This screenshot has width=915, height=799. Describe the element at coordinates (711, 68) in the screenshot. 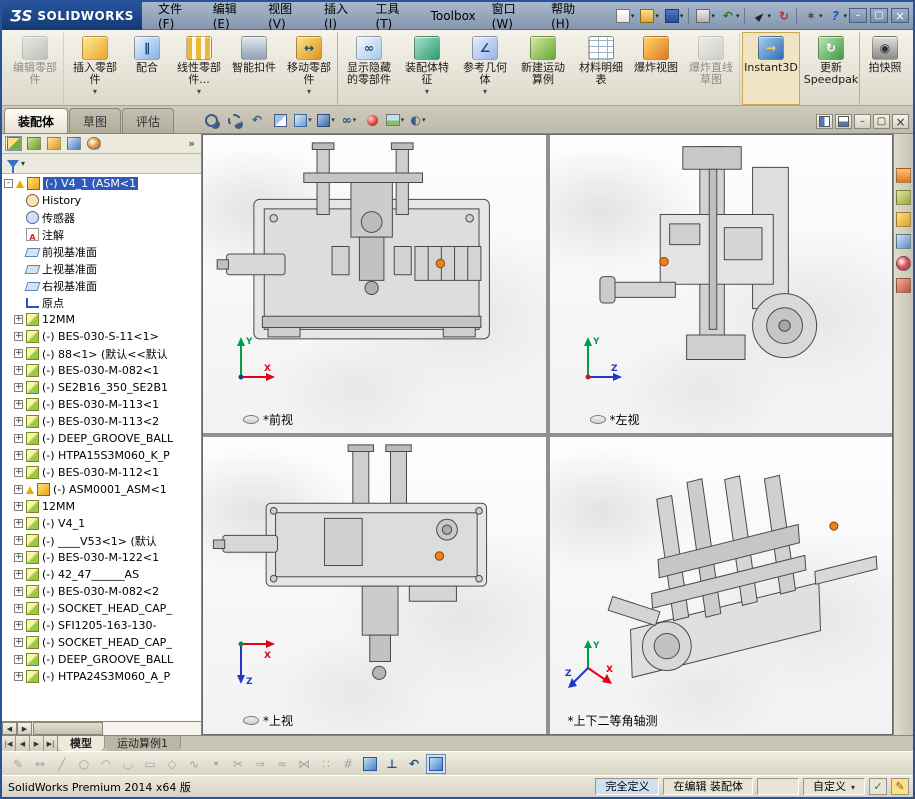

I see `ribbon-button: 爆炸直线草图` at that location.